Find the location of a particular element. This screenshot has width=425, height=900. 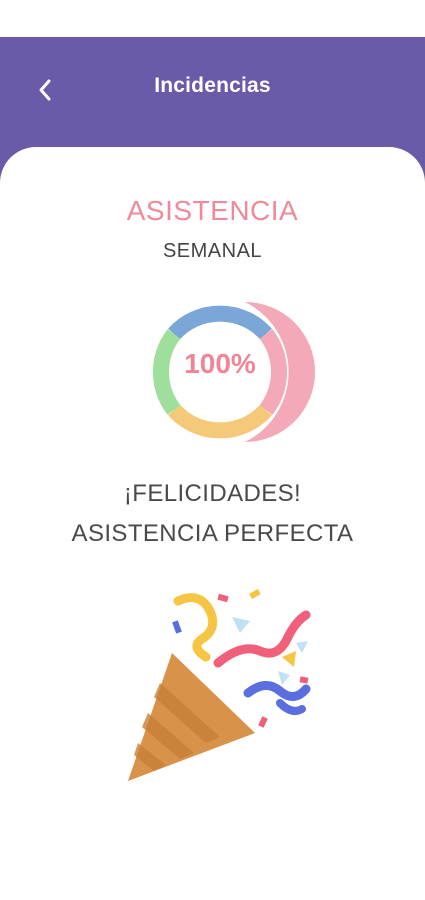

attendance-subtitle: SEMANAL is located at coordinates (212, 251).